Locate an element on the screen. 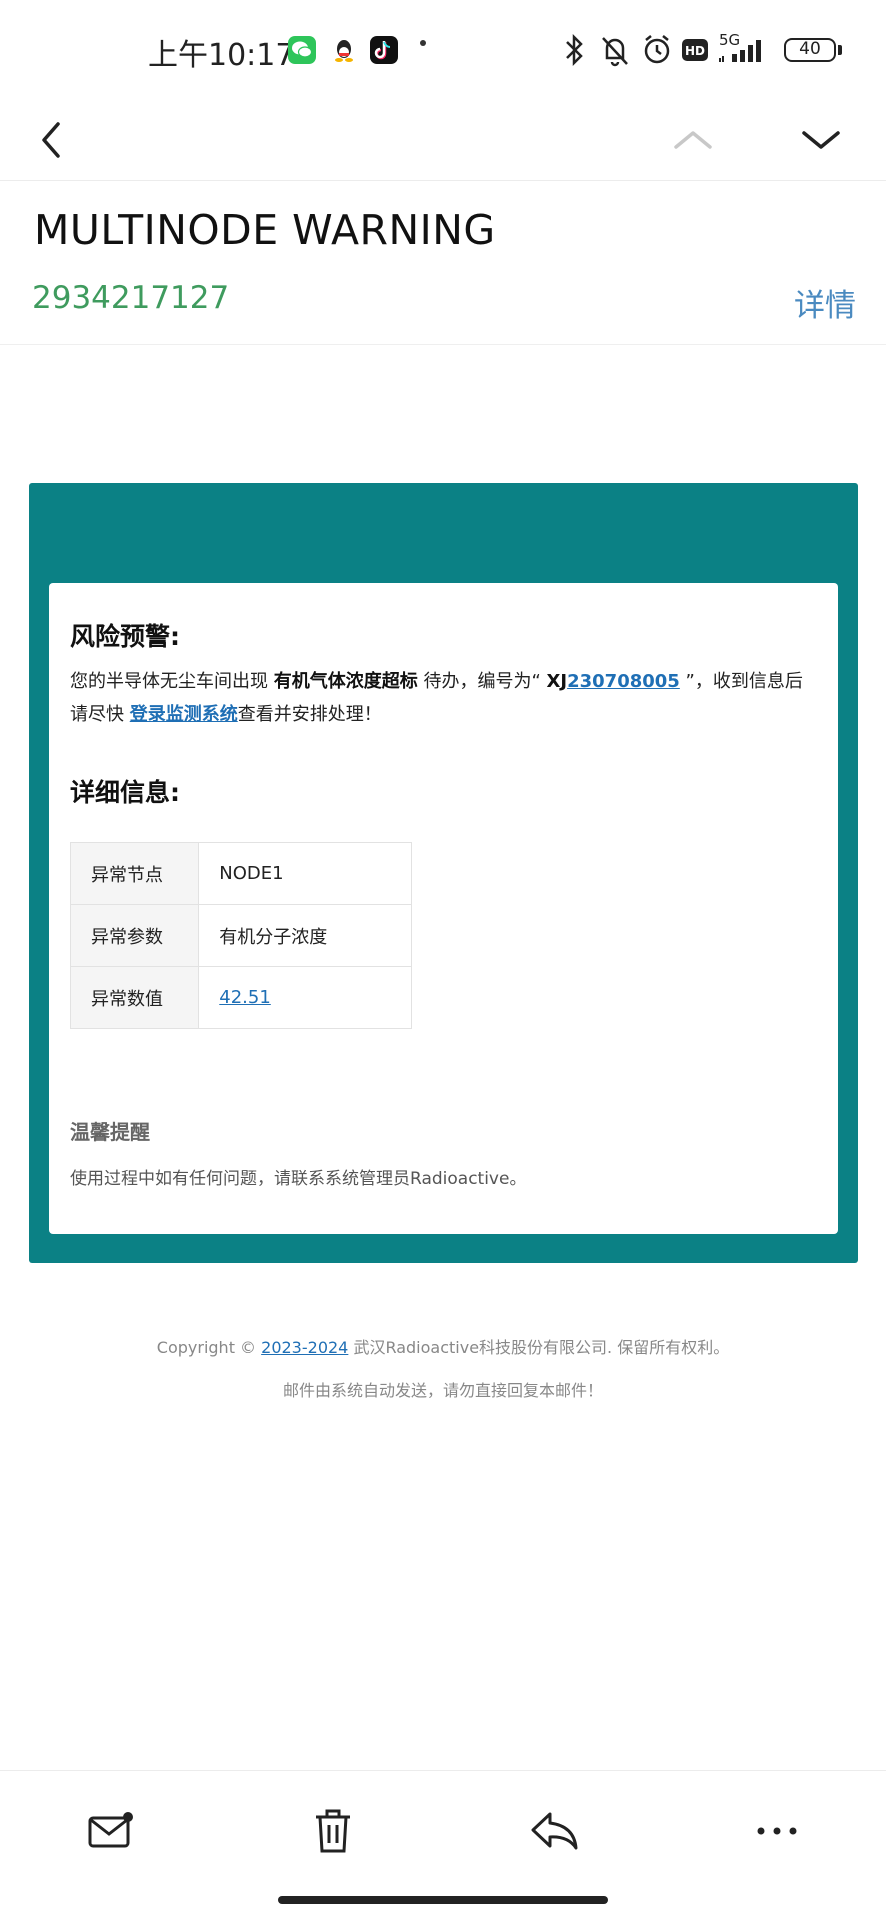  mail-unread-icon is located at coordinates (110, 1830).